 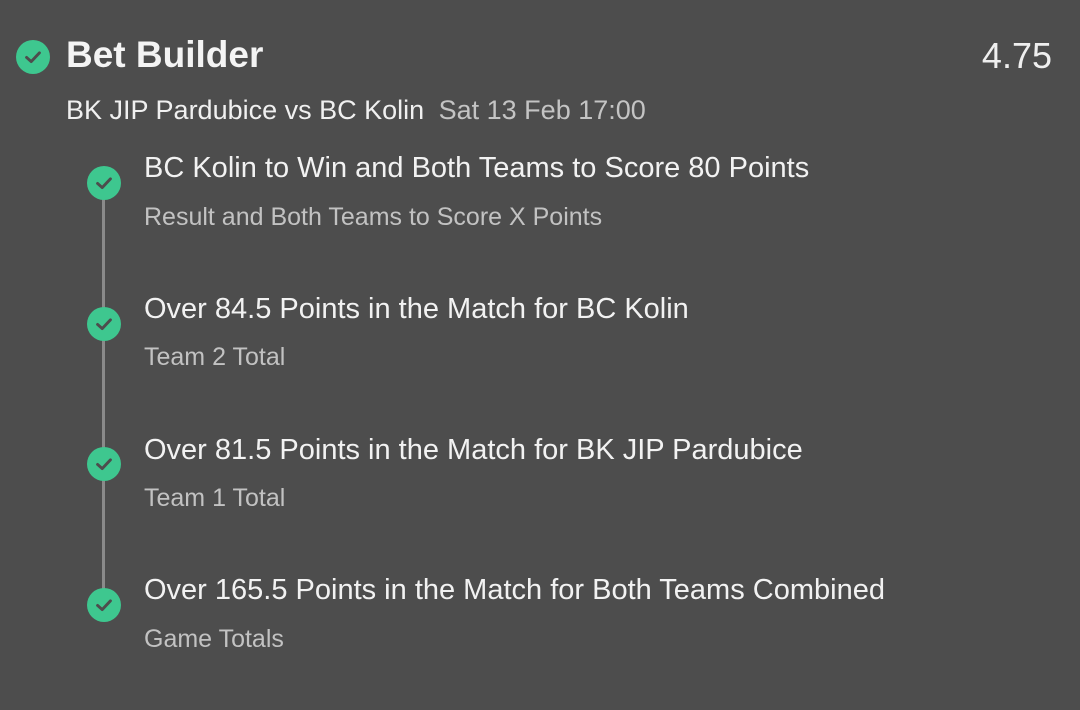 I want to click on leg-market: Team 1 Total, so click(x=215, y=498).